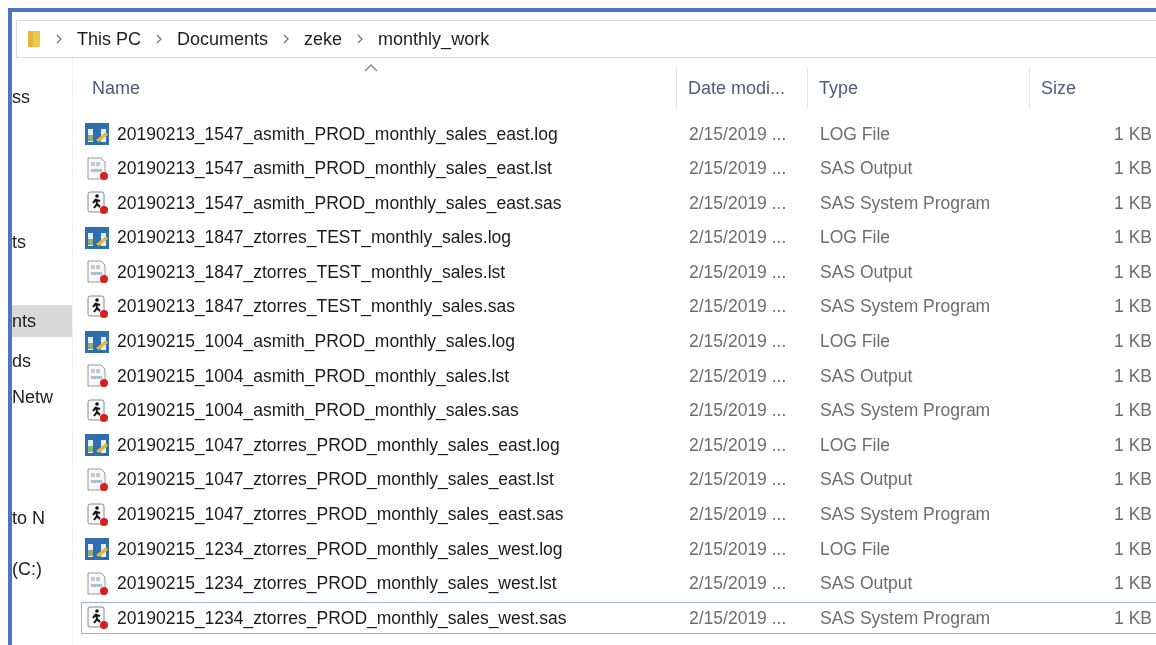 Image resolution: width=1156 pixels, height=645 pixels. Describe the element at coordinates (42, 569) in the screenshot. I see `nav-item: (C:)` at that location.